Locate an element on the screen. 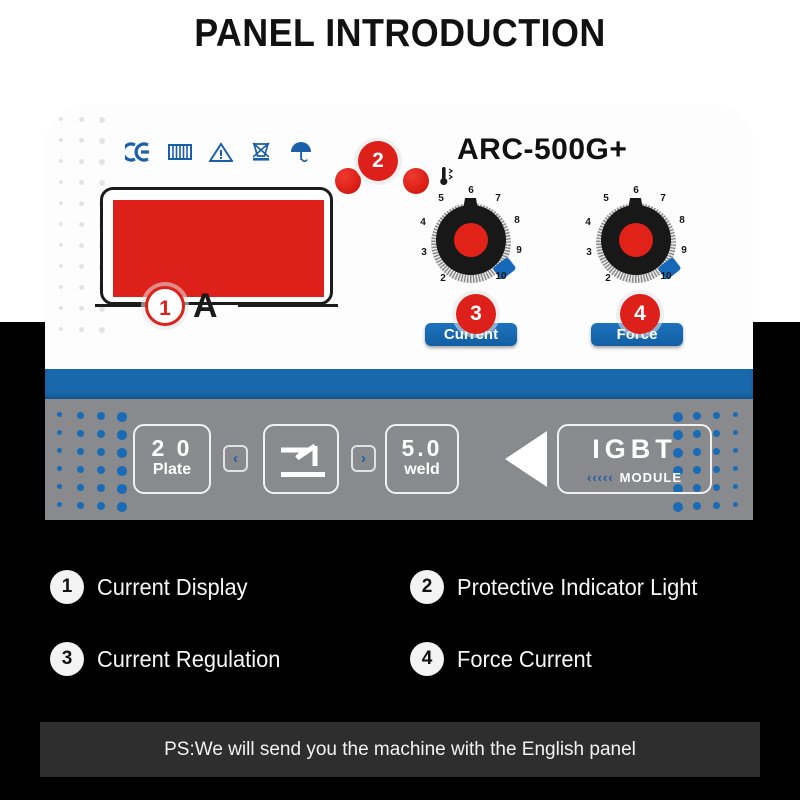 This screenshot has height=800, width=800. weld-diameter-box: 5.0 weld is located at coordinates (422, 459).